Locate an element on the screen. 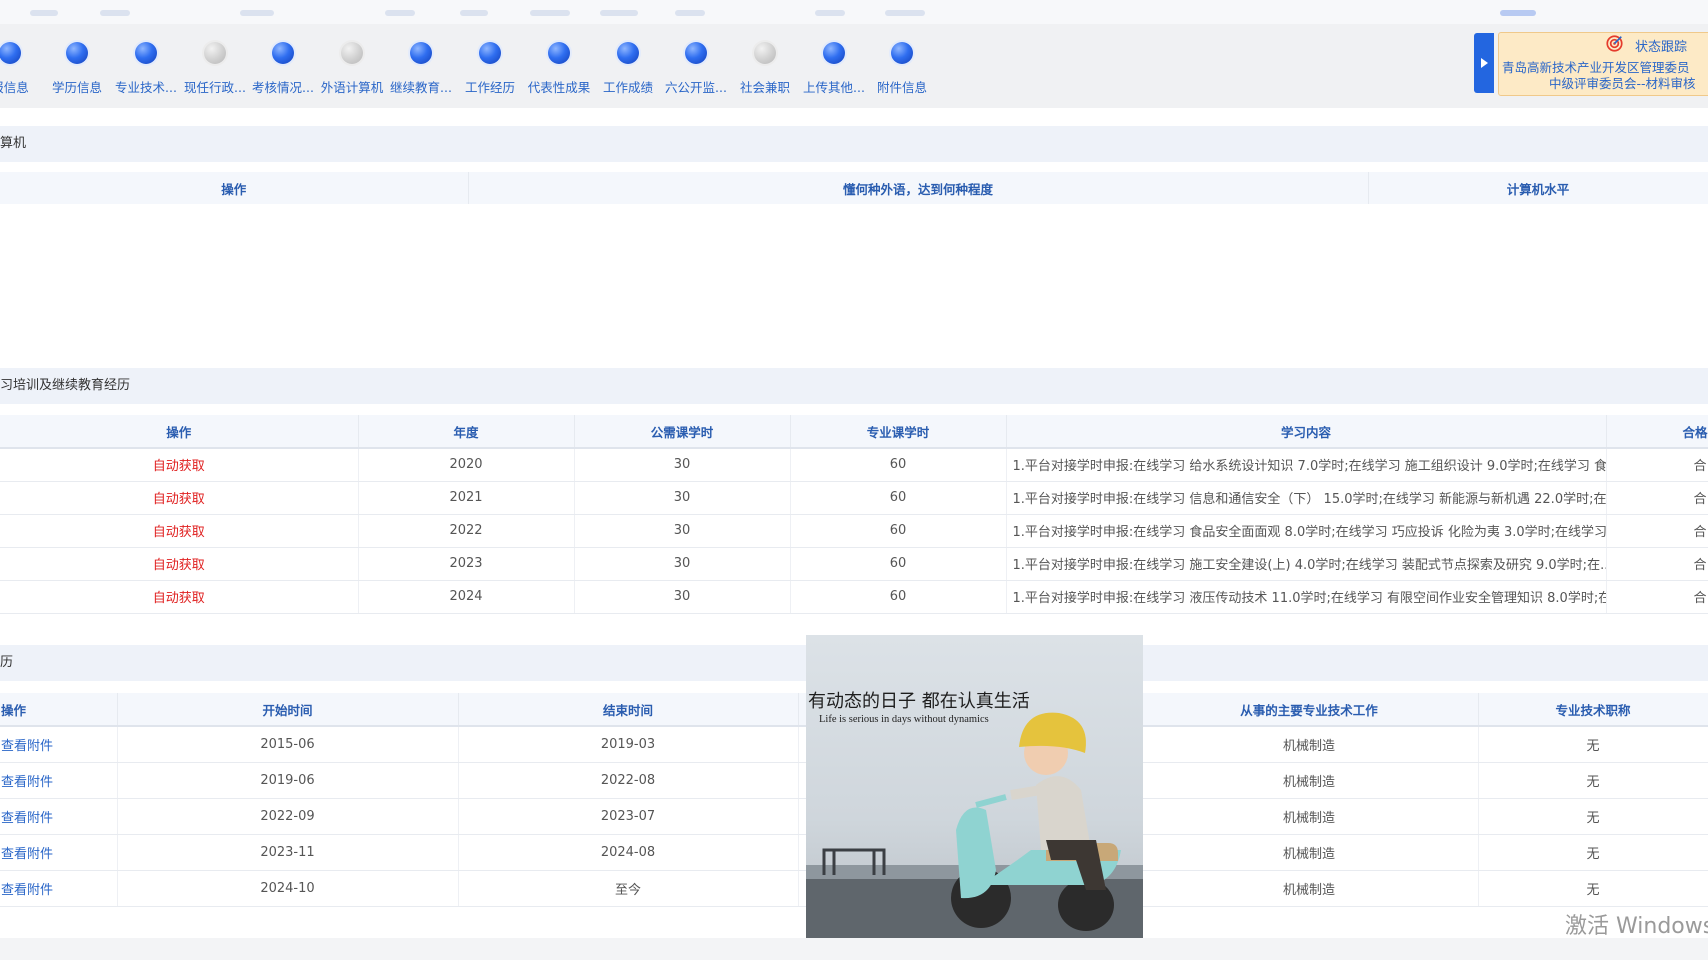 Image resolution: width=1708 pixels, height=960 pixels. step-label: 学历信息 is located at coordinates (76, 87).